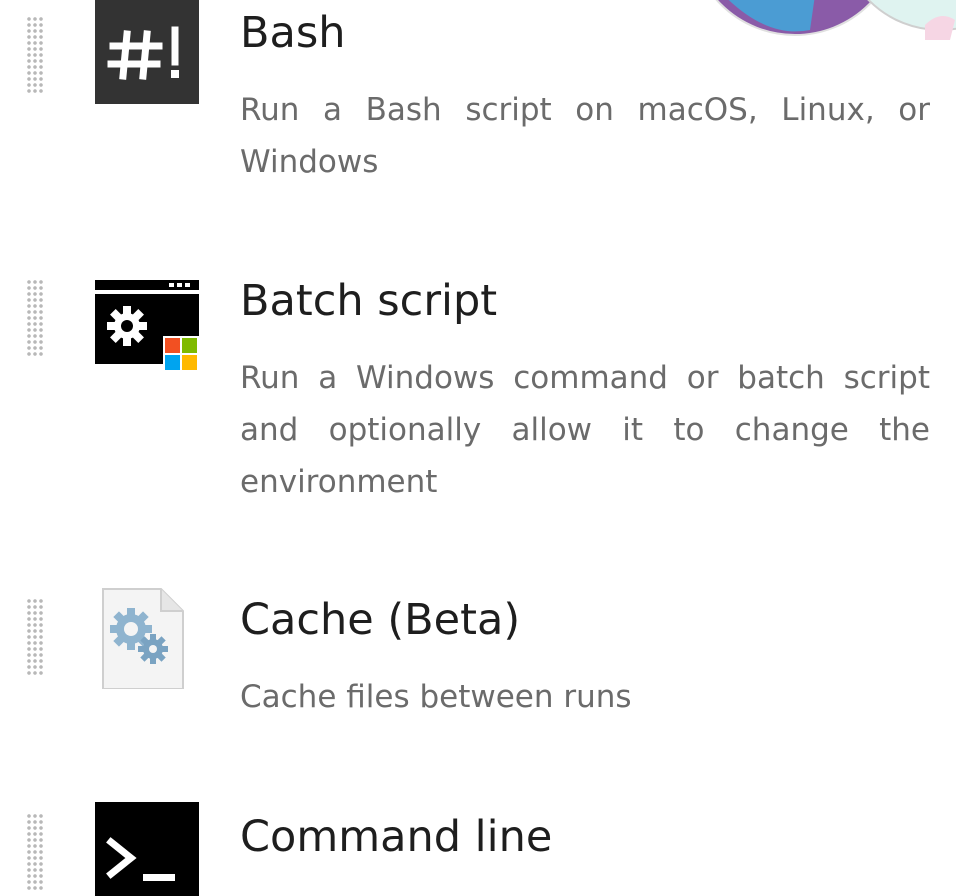  I want to click on task-description: Cache files between runs, so click(436, 697).